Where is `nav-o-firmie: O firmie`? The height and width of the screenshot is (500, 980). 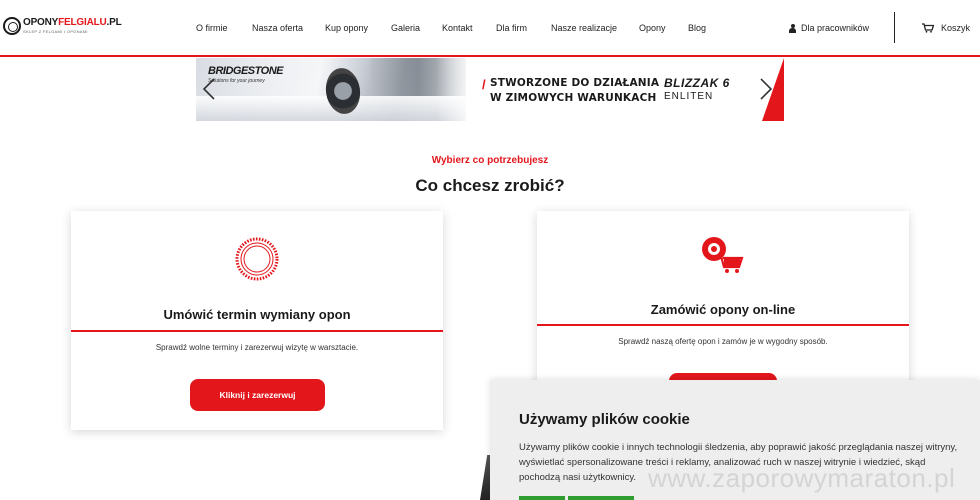 nav-o-firmie: O firmie is located at coordinates (212, 28).